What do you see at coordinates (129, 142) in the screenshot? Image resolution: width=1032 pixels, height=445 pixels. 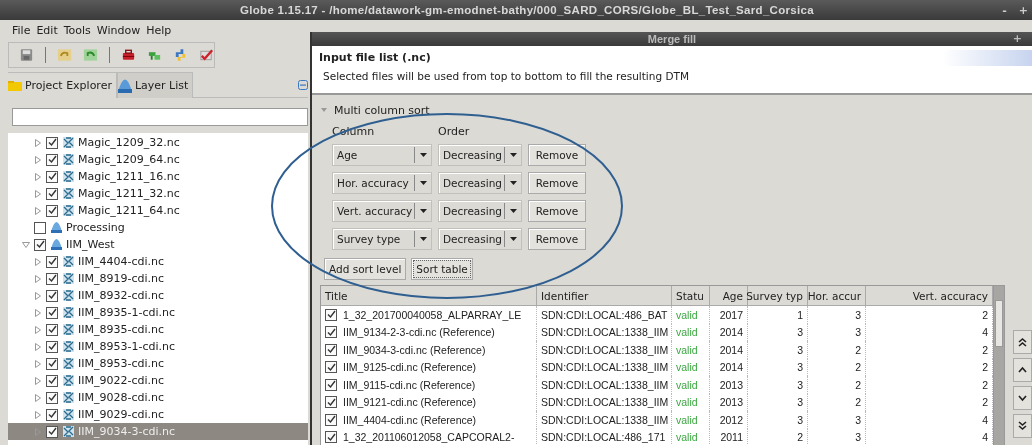 I see `tree-item-label: Magic_1209_32.nc` at bounding box center [129, 142].